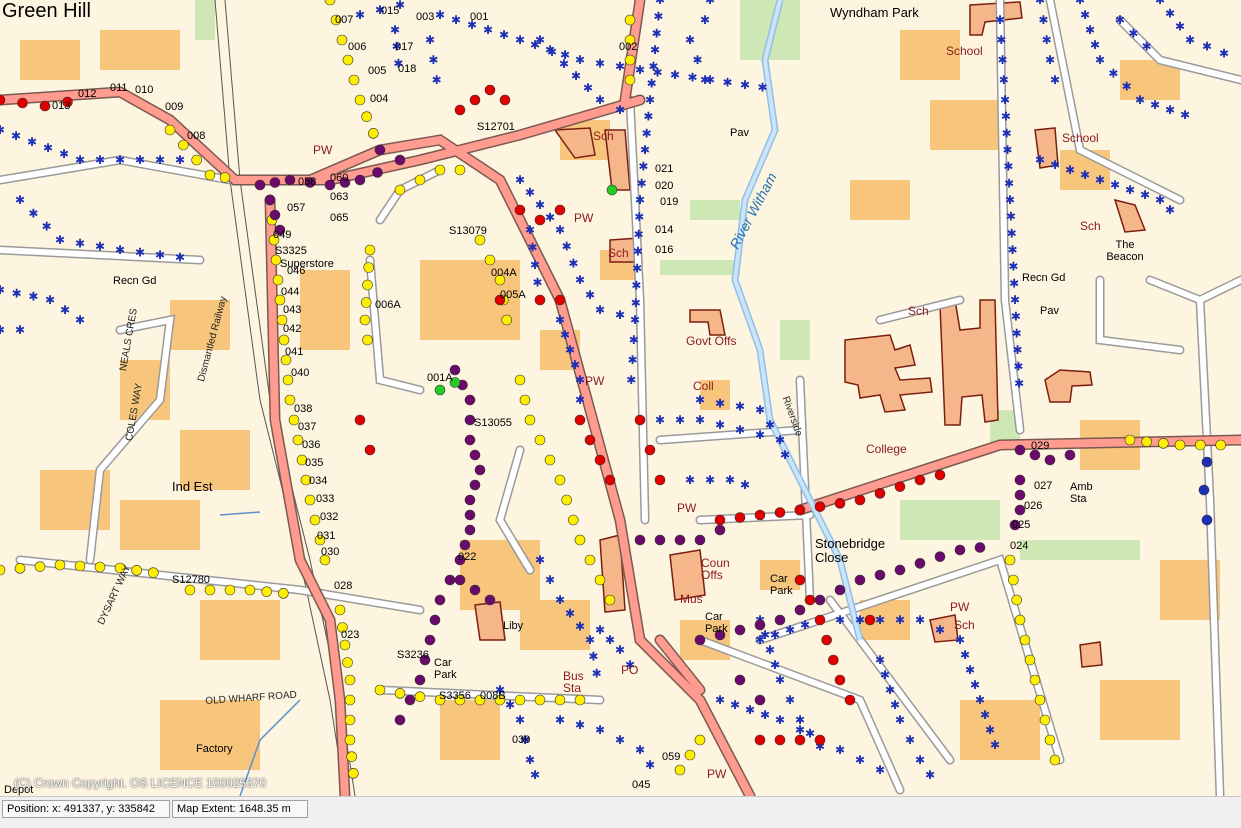 The image size is (1241, 828). What do you see at coordinates (1204, 490) in the screenshot?
I see `blue-large-marker` at bounding box center [1204, 490].